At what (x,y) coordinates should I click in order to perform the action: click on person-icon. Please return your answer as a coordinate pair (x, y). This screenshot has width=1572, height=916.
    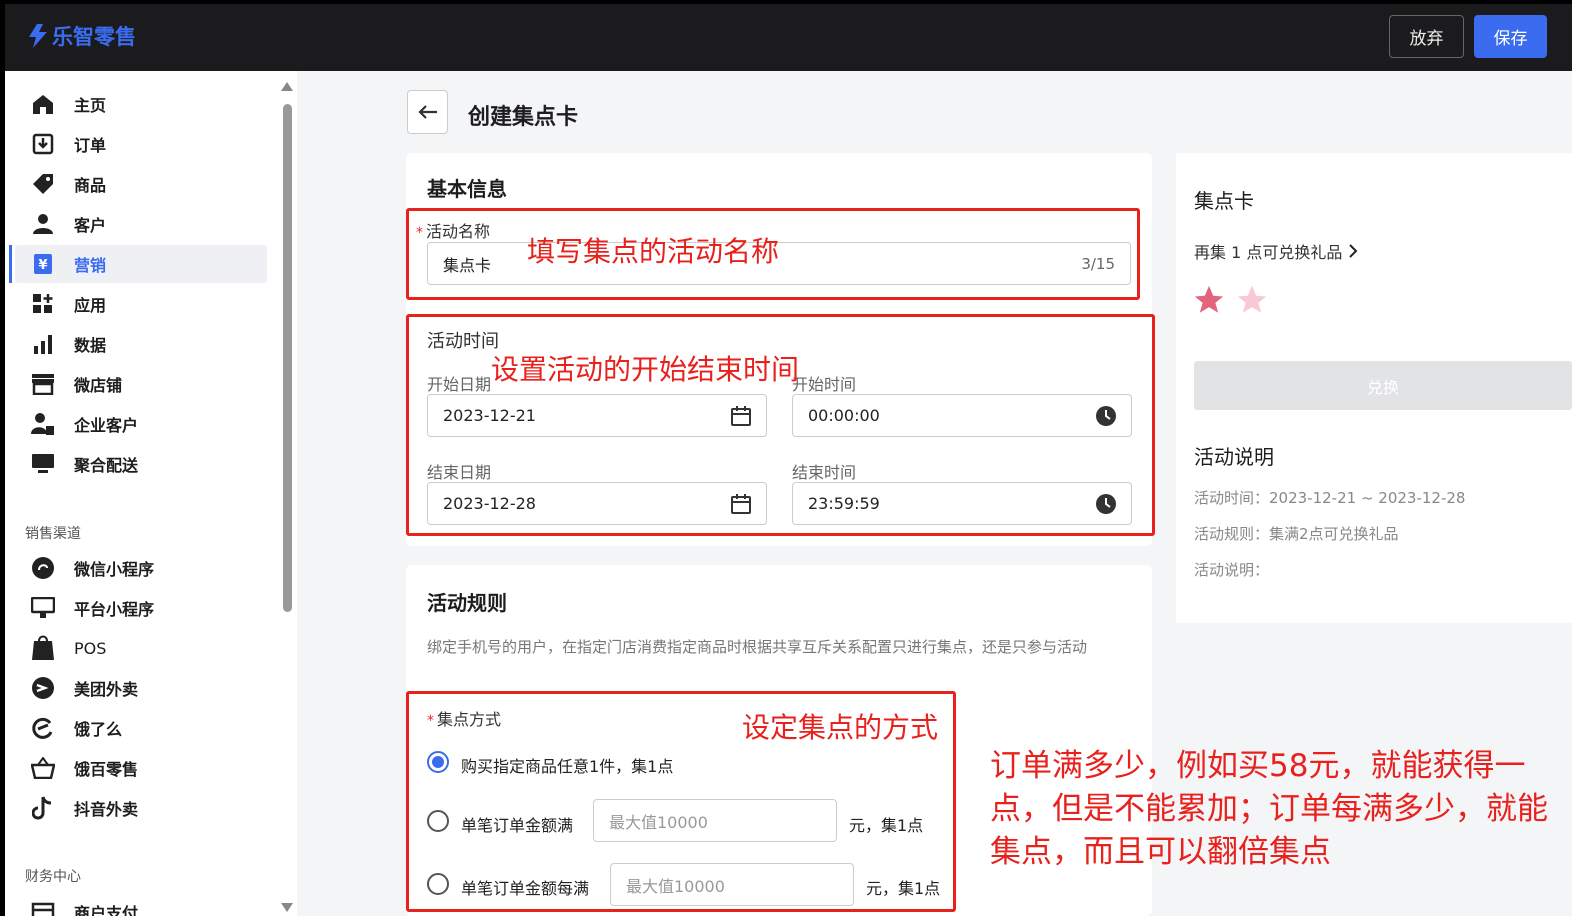
    Looking at the image, I should click on (43, 224).